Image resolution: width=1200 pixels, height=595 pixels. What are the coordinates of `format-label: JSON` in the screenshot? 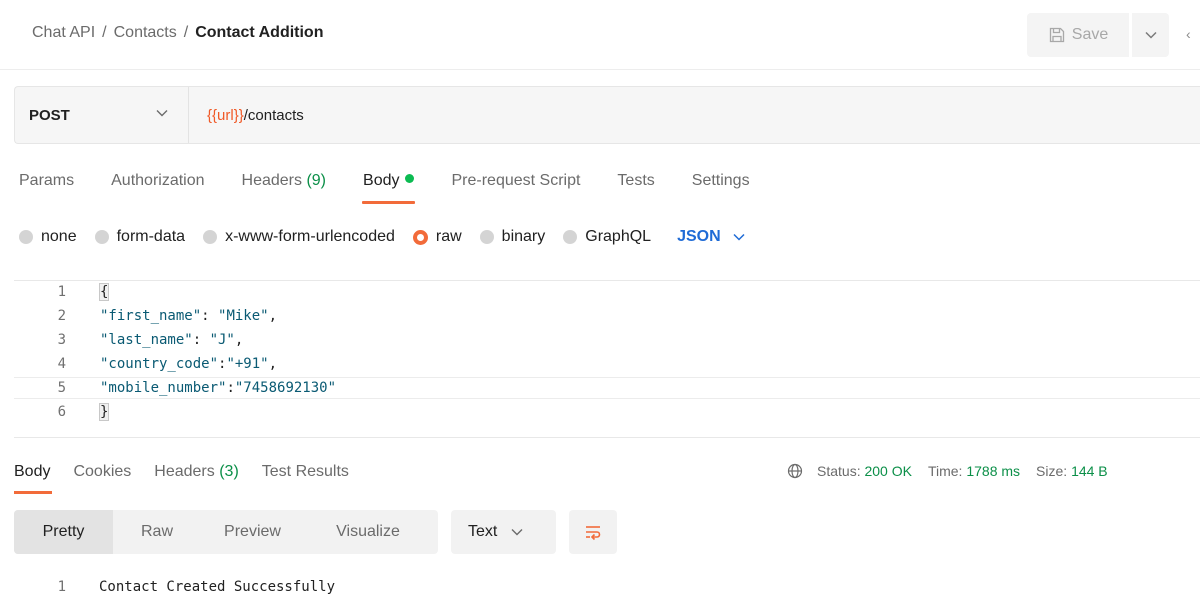 It's located at (699, 236).